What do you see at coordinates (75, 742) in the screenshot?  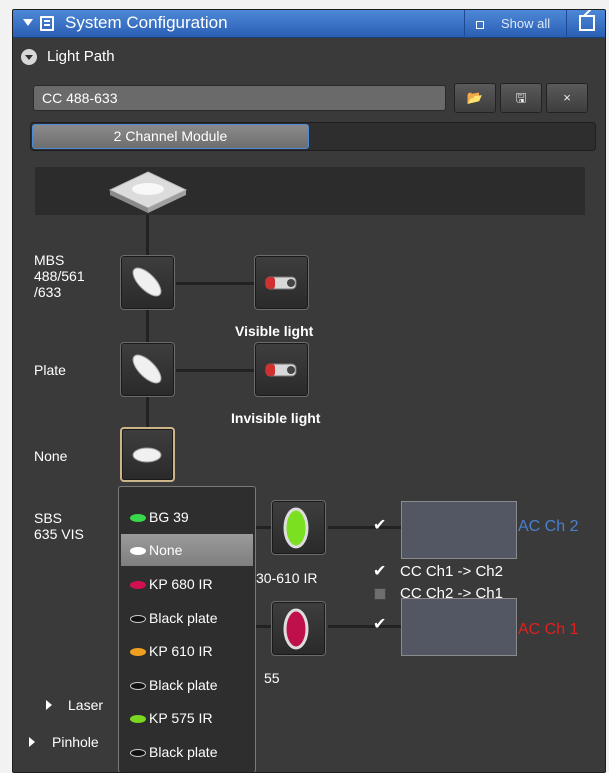 I see `pinhole-section-label: Pinhole` at bounding box center [75, 742].